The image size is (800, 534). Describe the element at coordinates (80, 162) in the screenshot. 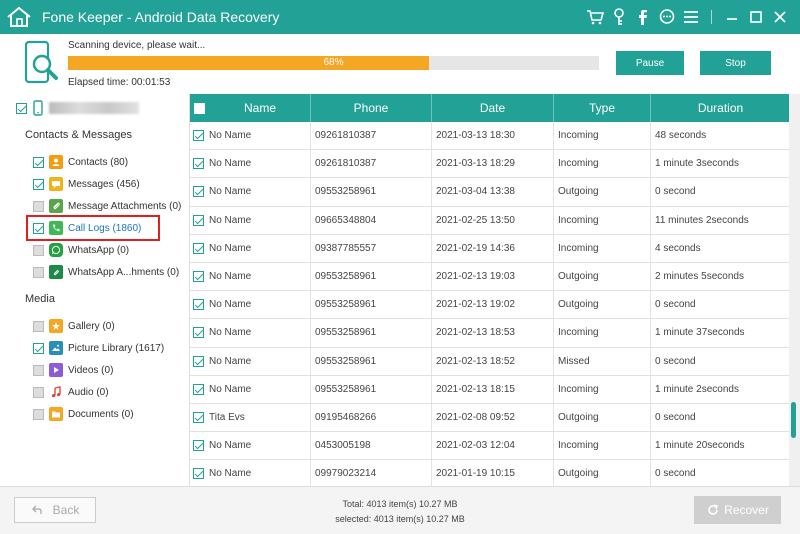

I see `category-contacts: Contacts (80)` at that location.